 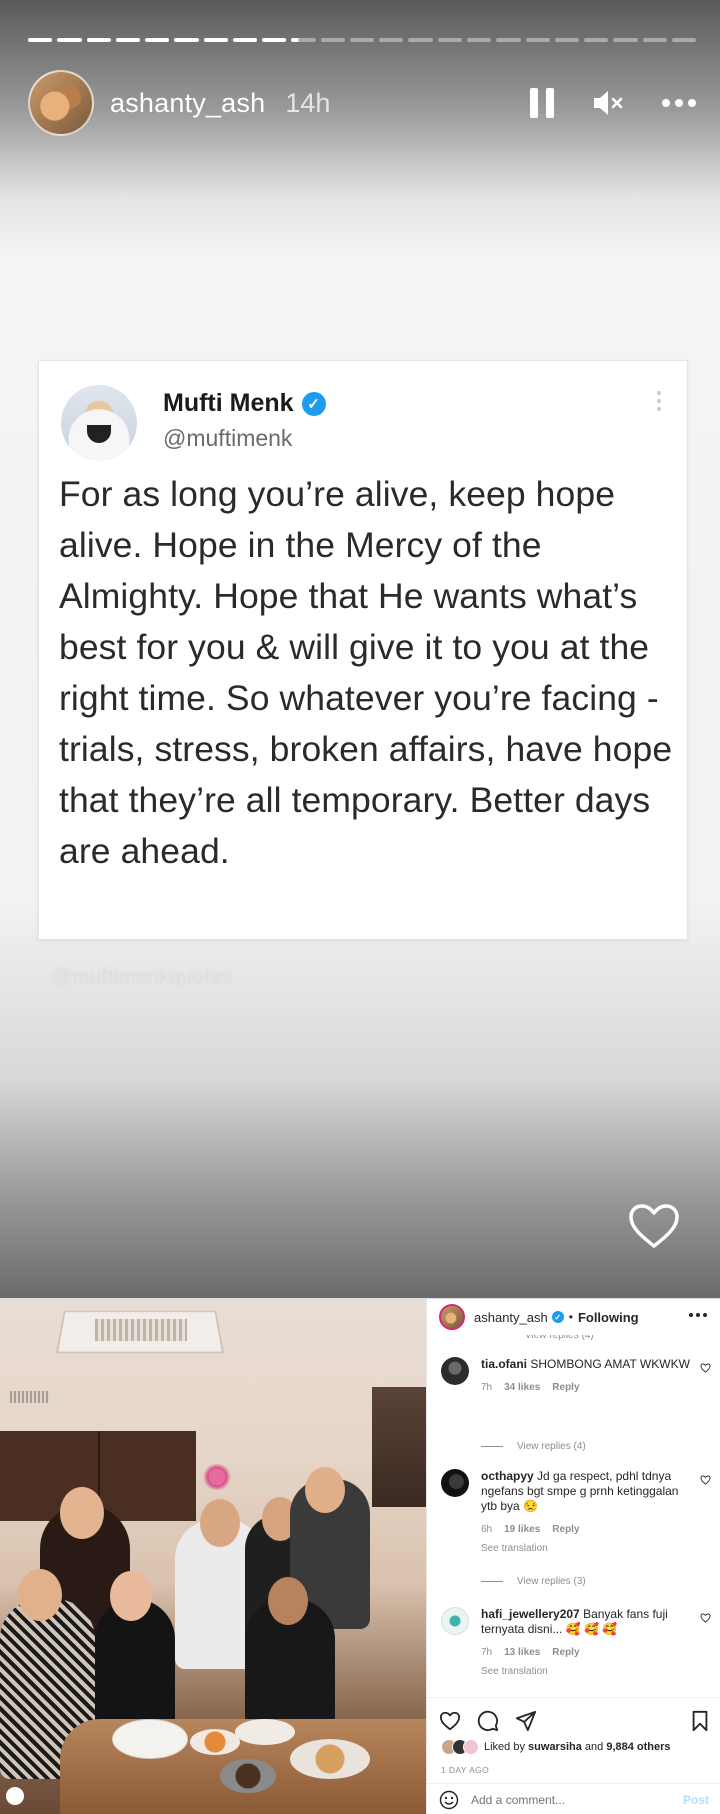 I want to click on comment-meta: 7h 34 likes Reply, so click(x=586, y=1387).